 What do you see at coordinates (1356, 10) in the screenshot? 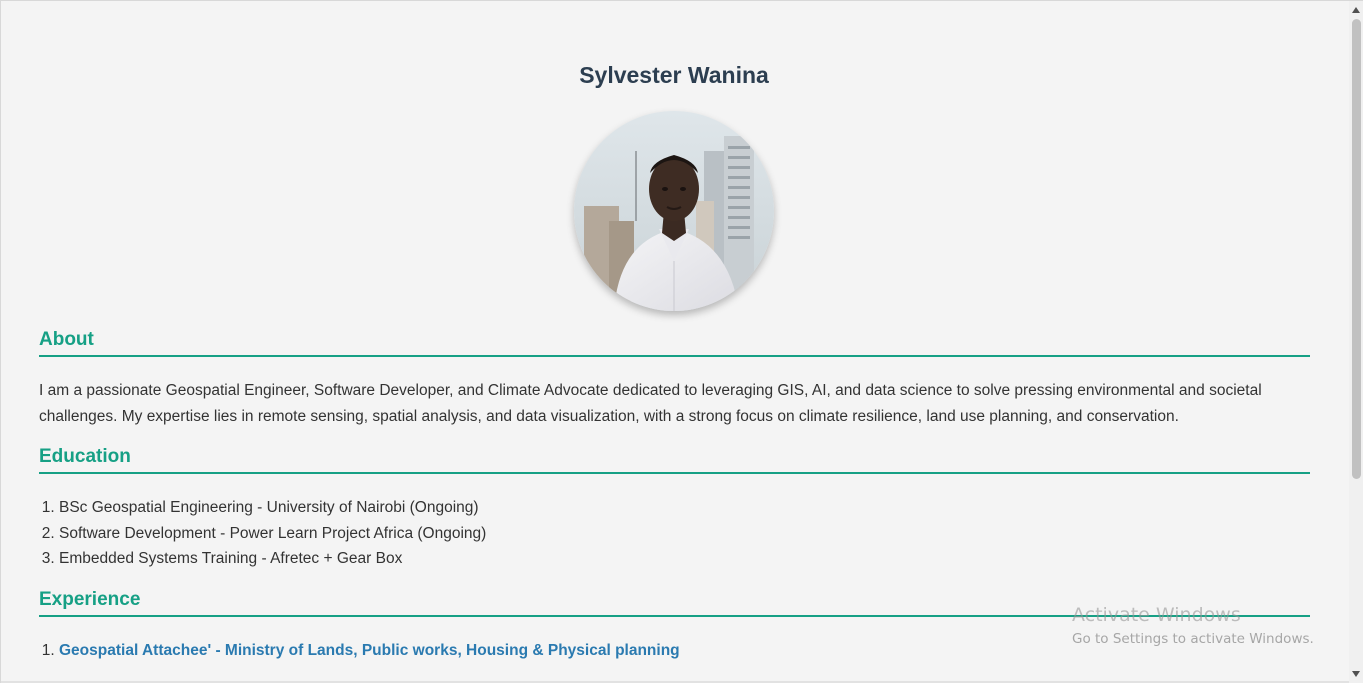
I see `scroll-up-arrow-icon` at bounding box center [1356, 10].